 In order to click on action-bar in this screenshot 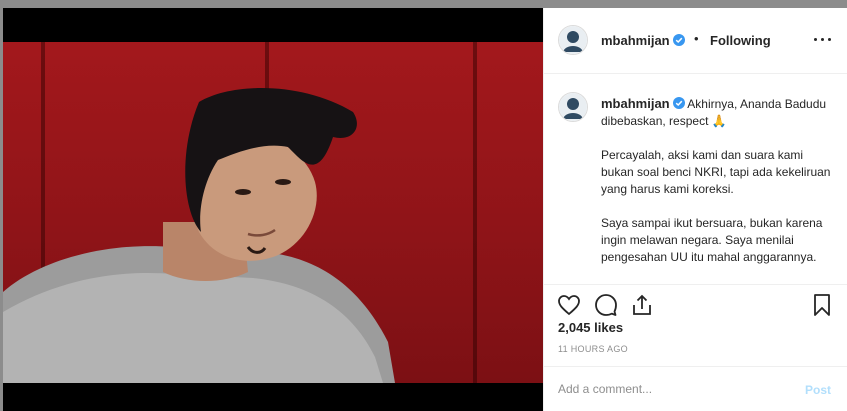, I will do `click(695, 301)`.